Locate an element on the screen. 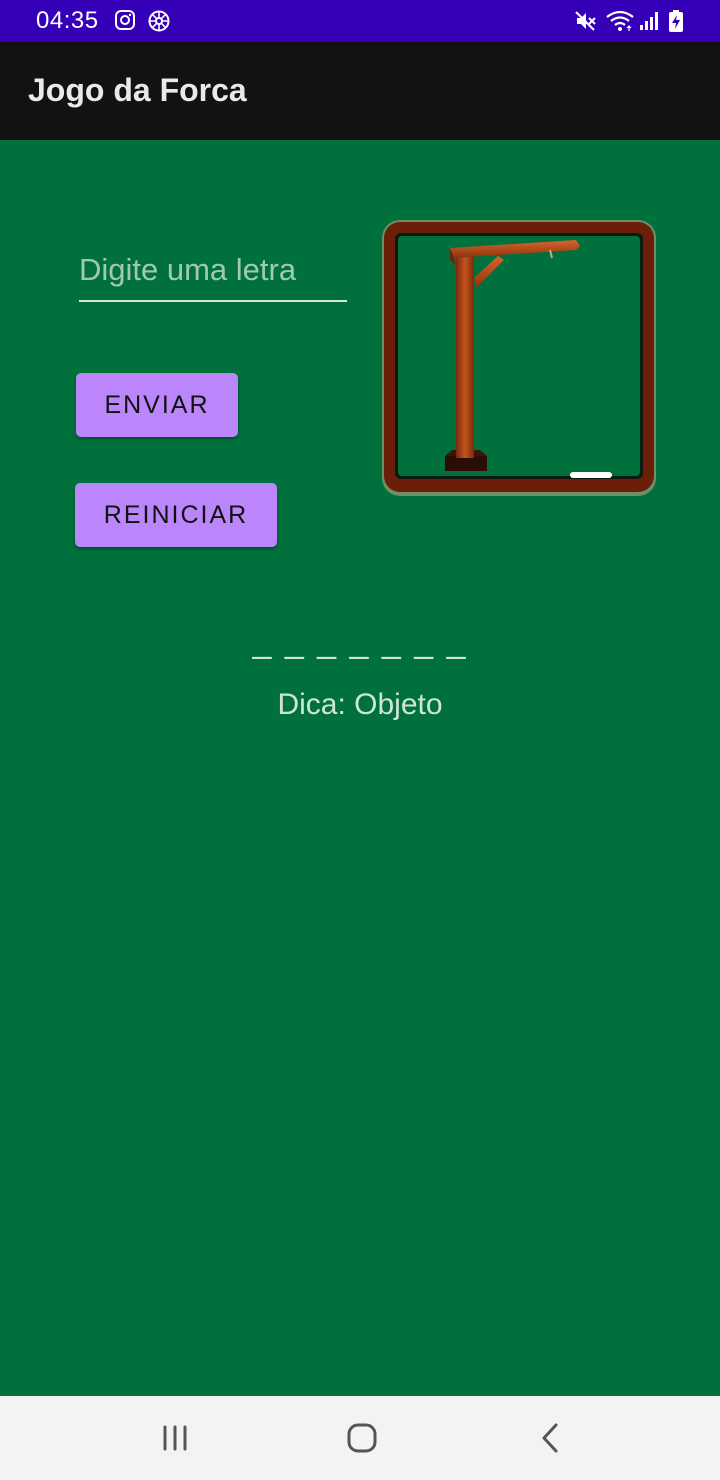 The width and height of the screenshot is (720, 1480). gallows-image is located at coordinates (519, 358).